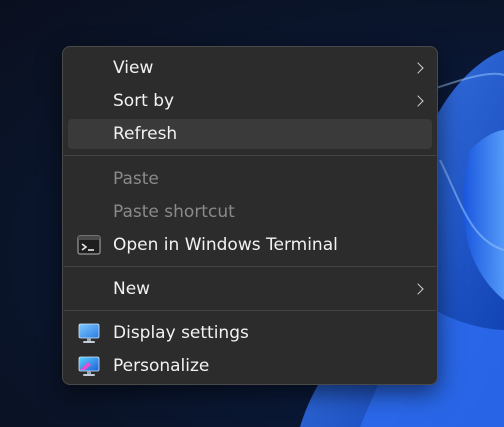 This screenshot has height=427, width=504. Describe the element at coordinates (225, 245) in the screenshot. I see `menu-item-label: Open in Windows Terminal` at that location.